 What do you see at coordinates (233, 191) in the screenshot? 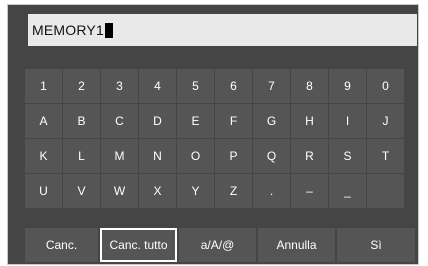
I see `key-z: Z` at bounding box center [233, 191].